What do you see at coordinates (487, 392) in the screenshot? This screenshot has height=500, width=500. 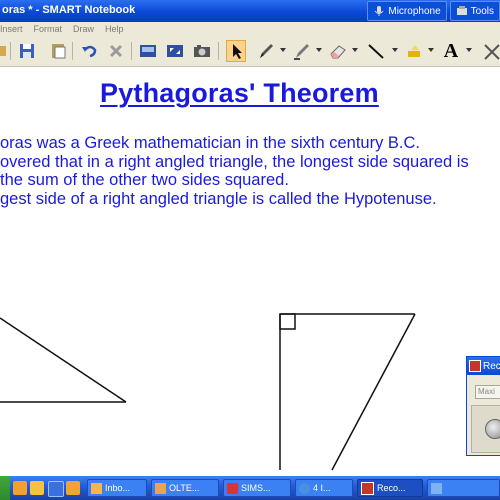 I see `recorder-size-field: Maxi` at bounding box center [487, 392].